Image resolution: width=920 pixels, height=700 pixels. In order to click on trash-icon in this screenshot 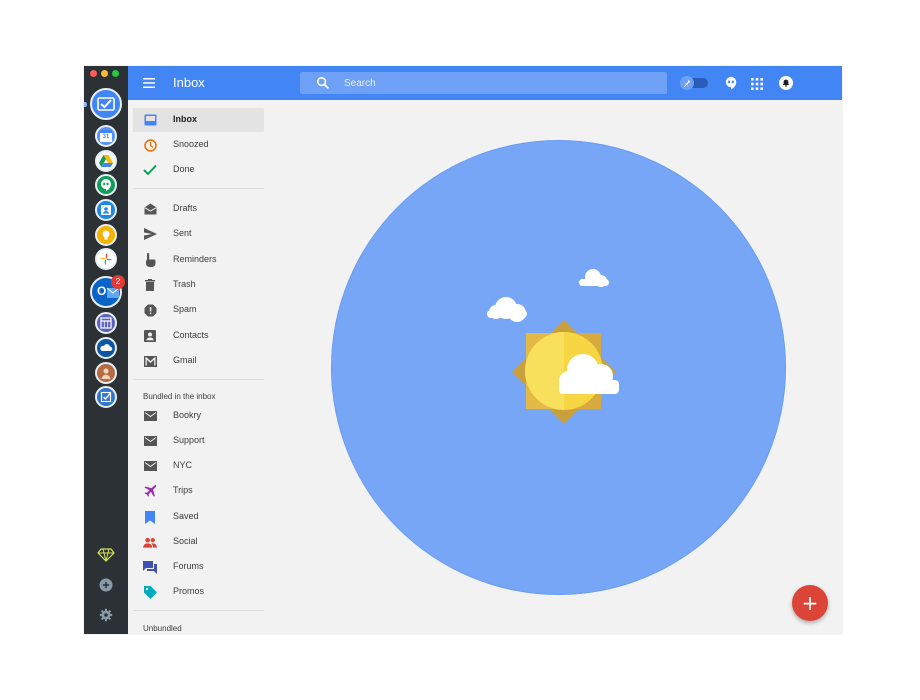, I will do `click(150, 285)`.